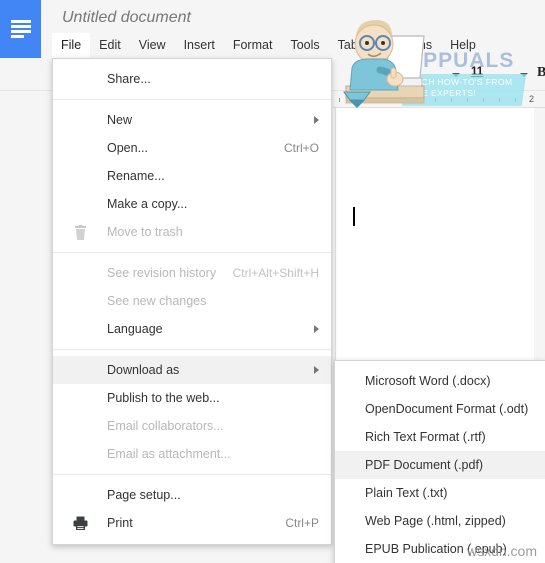 This screenshot has height=563, width=545. What do you see at coordinates (354, 216) in the screenshot?
I see `text-caret` at bounding box center [354, 216].